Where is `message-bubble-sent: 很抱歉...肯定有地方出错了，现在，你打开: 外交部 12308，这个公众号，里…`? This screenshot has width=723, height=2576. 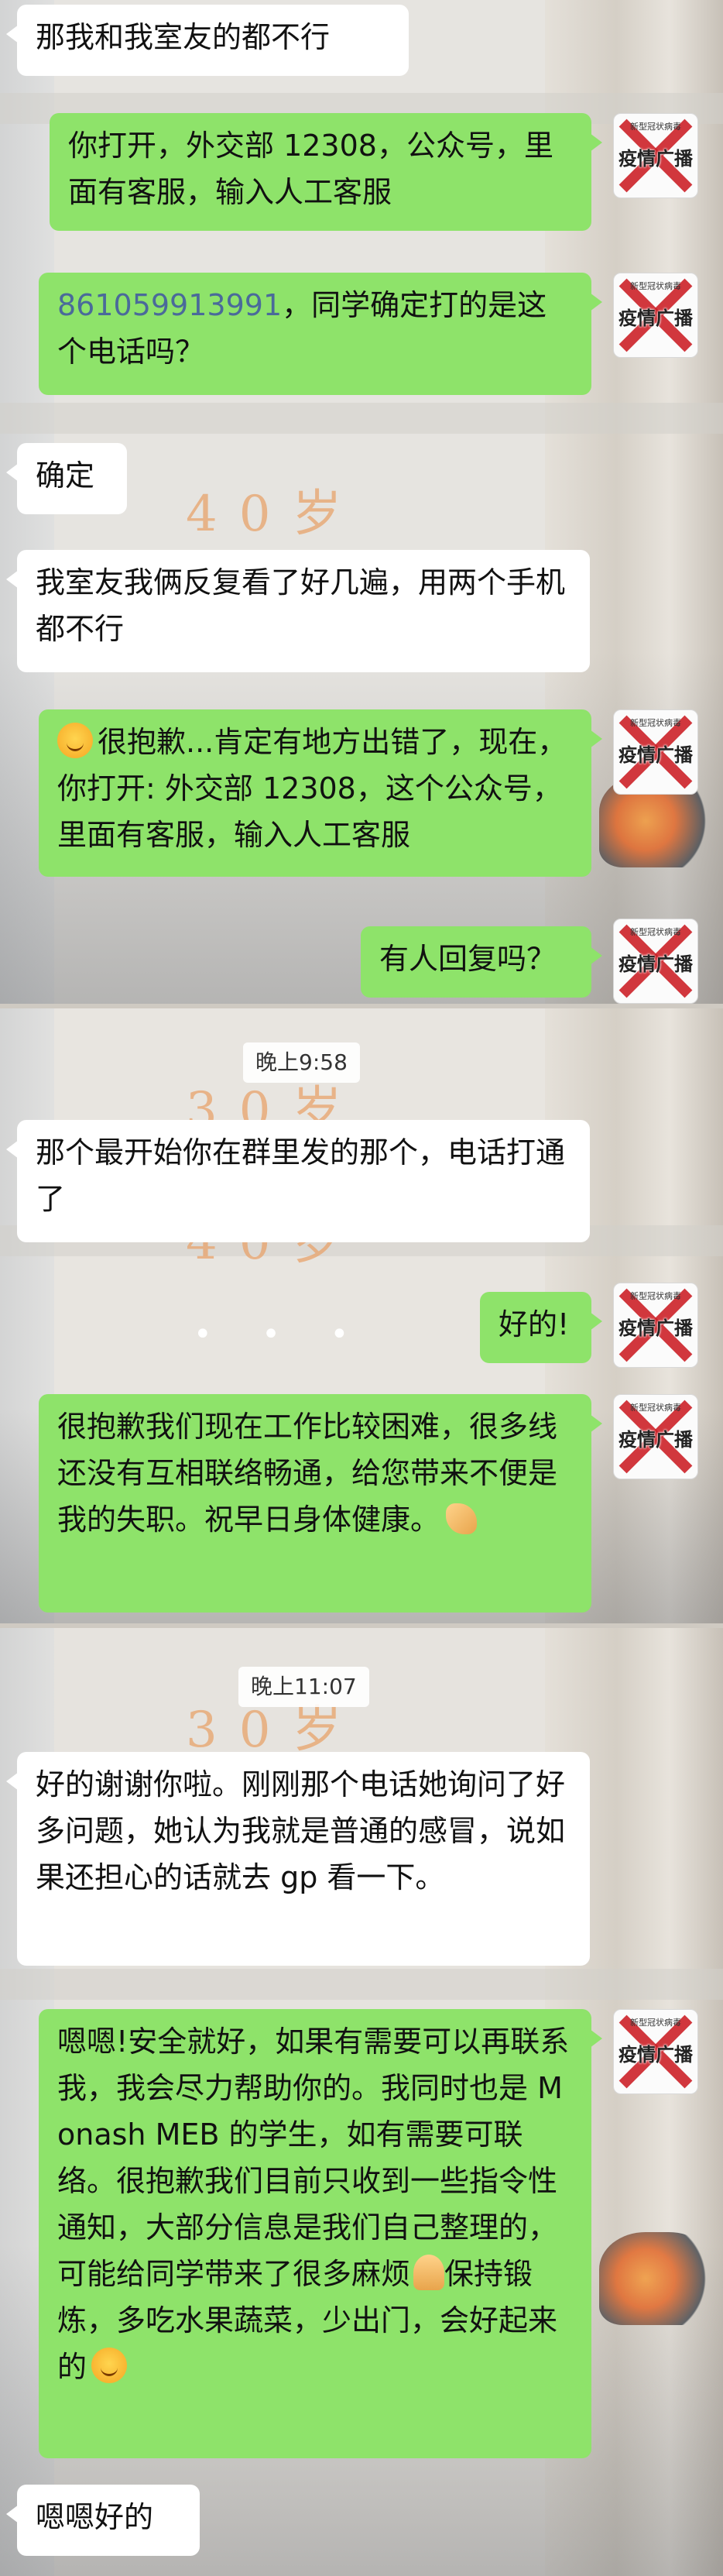
message-bubble-sent: 很抱歉...肯定有地方出错了，现在，你打开: 外交部 12308，这个公众号，里… is located at coordinates (320, 793).